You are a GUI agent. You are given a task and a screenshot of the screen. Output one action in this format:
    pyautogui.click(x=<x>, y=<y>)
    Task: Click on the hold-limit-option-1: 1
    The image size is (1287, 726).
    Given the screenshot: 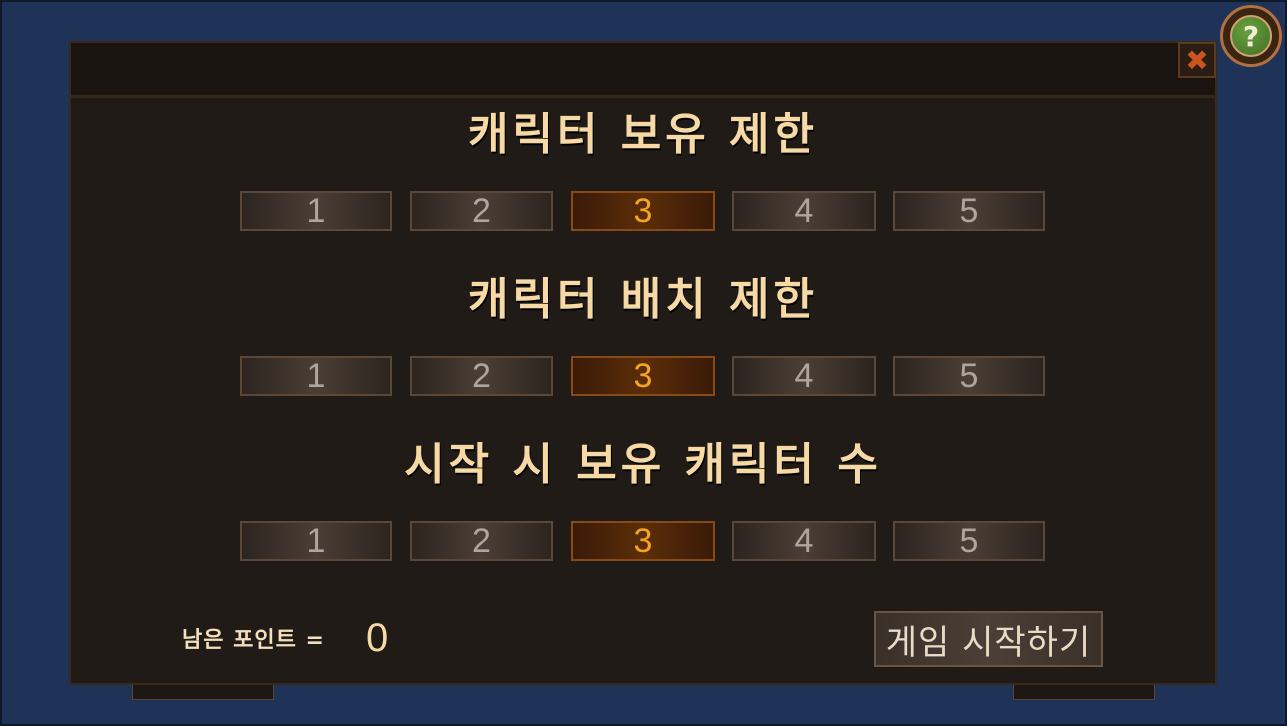 What is the action you would take?
    pyautogui.click(x=316, y=211)
    